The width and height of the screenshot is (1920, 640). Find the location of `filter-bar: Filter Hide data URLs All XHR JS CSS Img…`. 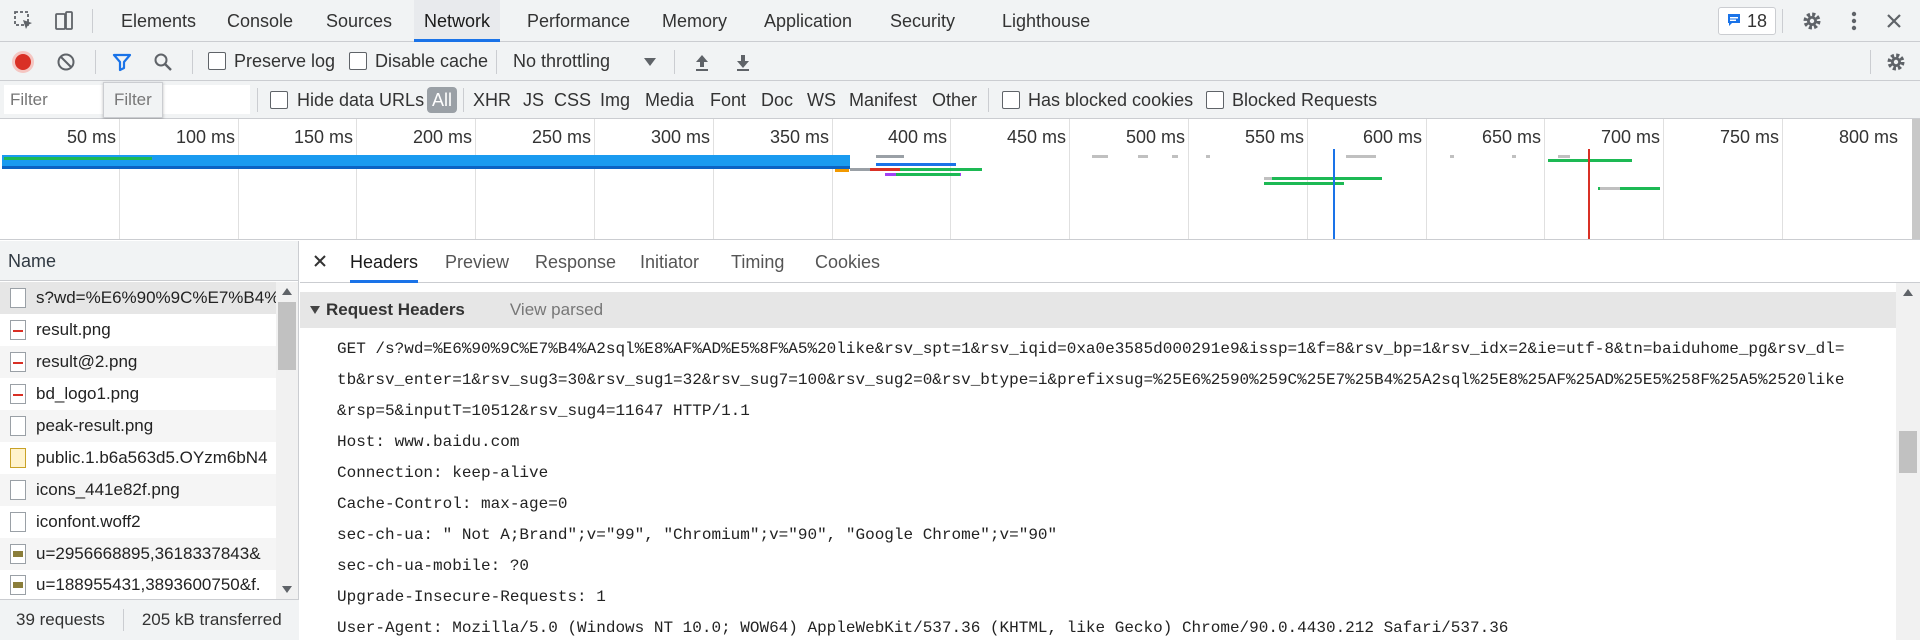

filter-bar: Filter Hide data URLs All XHR JS CSS Img… is located at coordinates (960, 100).